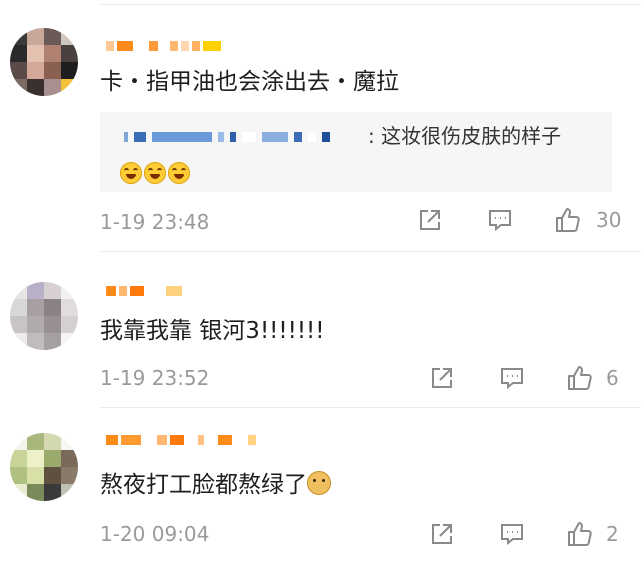 The image size is (641, 566). What do you see at coordinates (203, 485) in the screenshot?
I see `comment-text-content: 熬夜打工脸都熬绿了` at bounding box center [203, 485].